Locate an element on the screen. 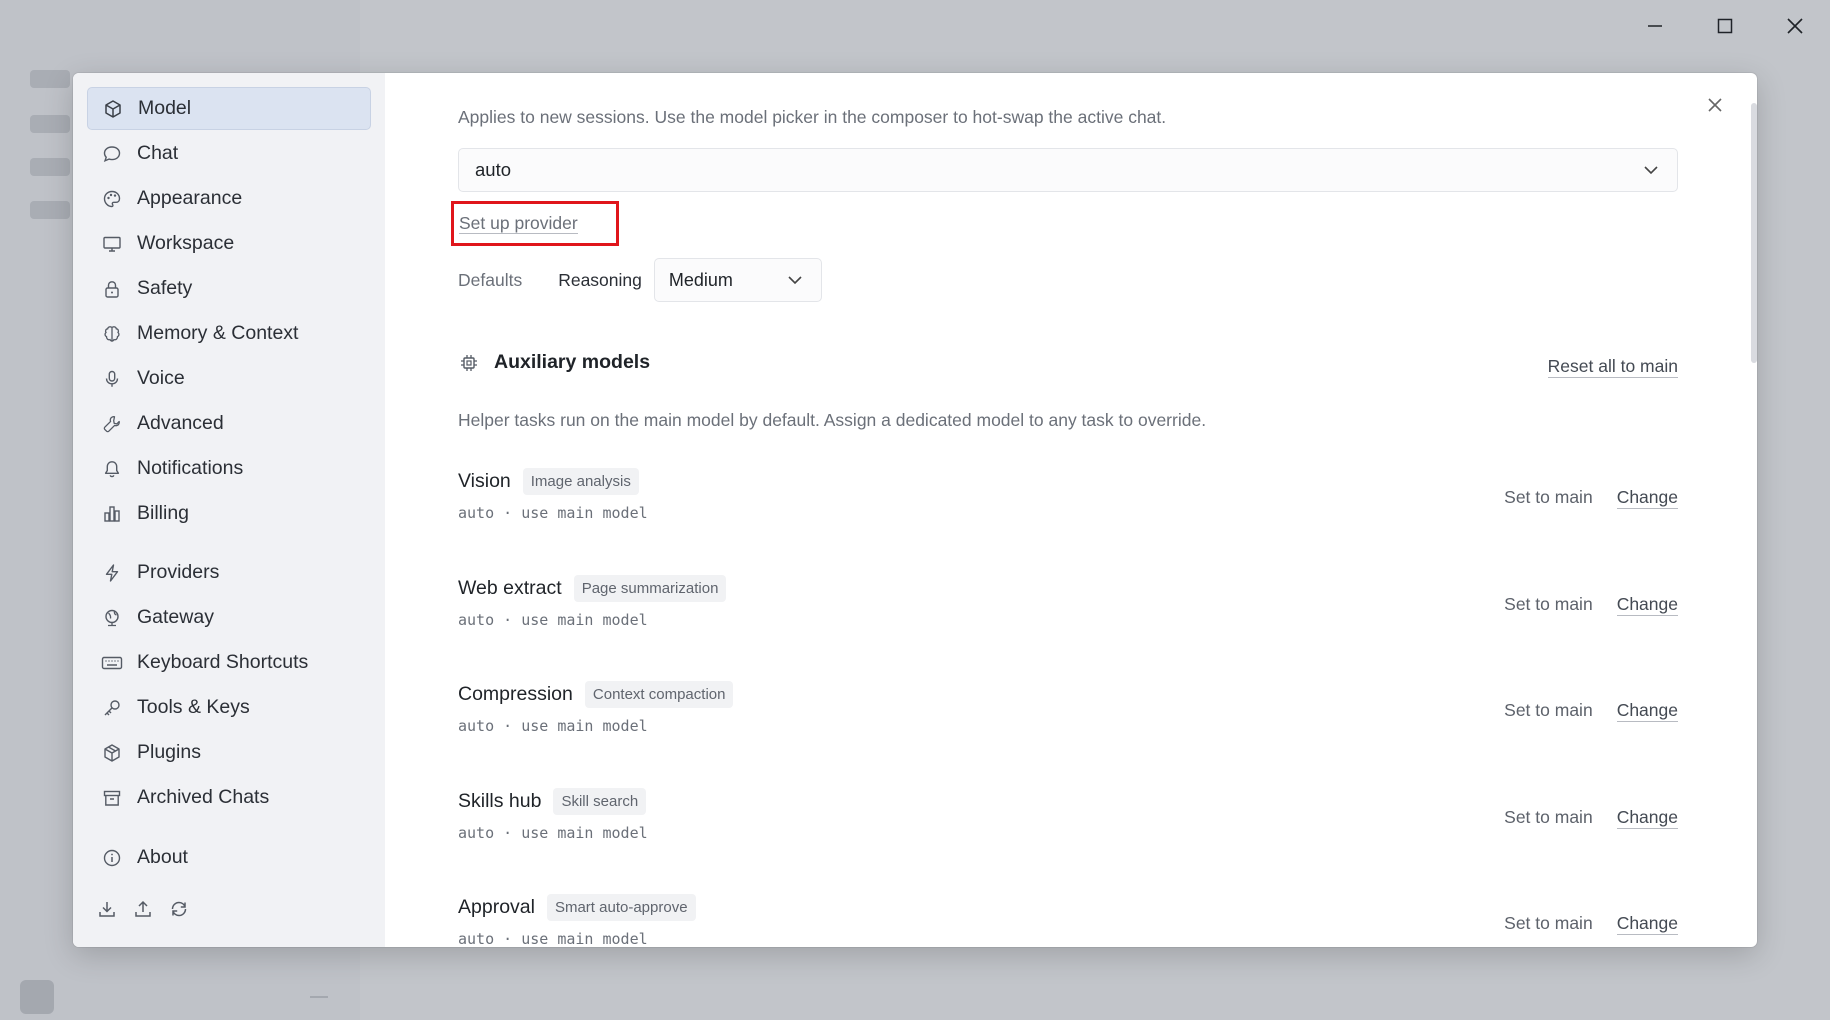 The image size is (1830, 1020). defaults-label: Defaults is located at coordinates (490, 279).